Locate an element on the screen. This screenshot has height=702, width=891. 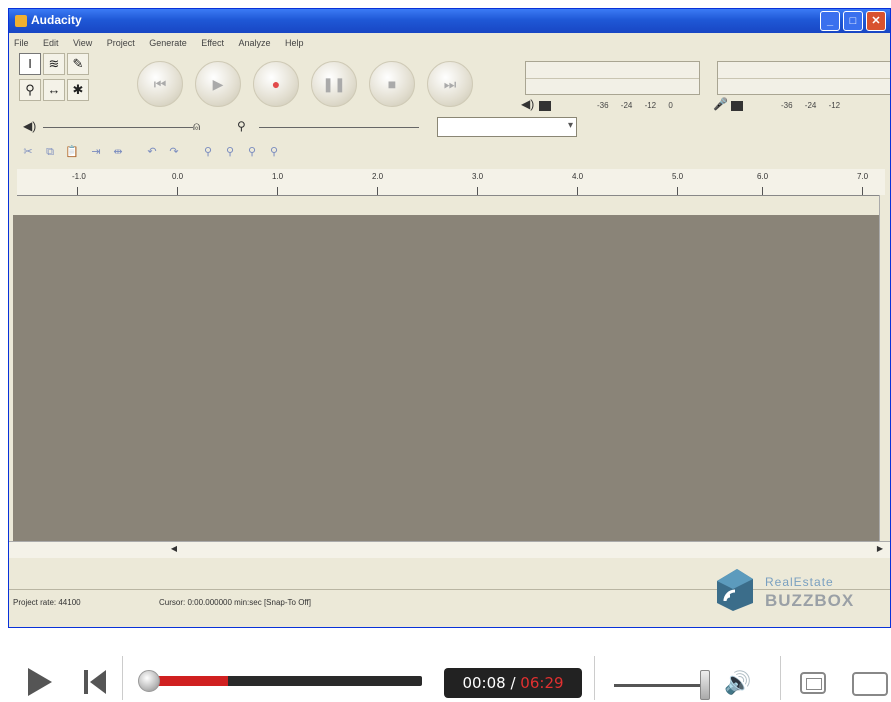
playback-meter: ◀) -36 -24 -12 0 is located at coordinates (609, 85).